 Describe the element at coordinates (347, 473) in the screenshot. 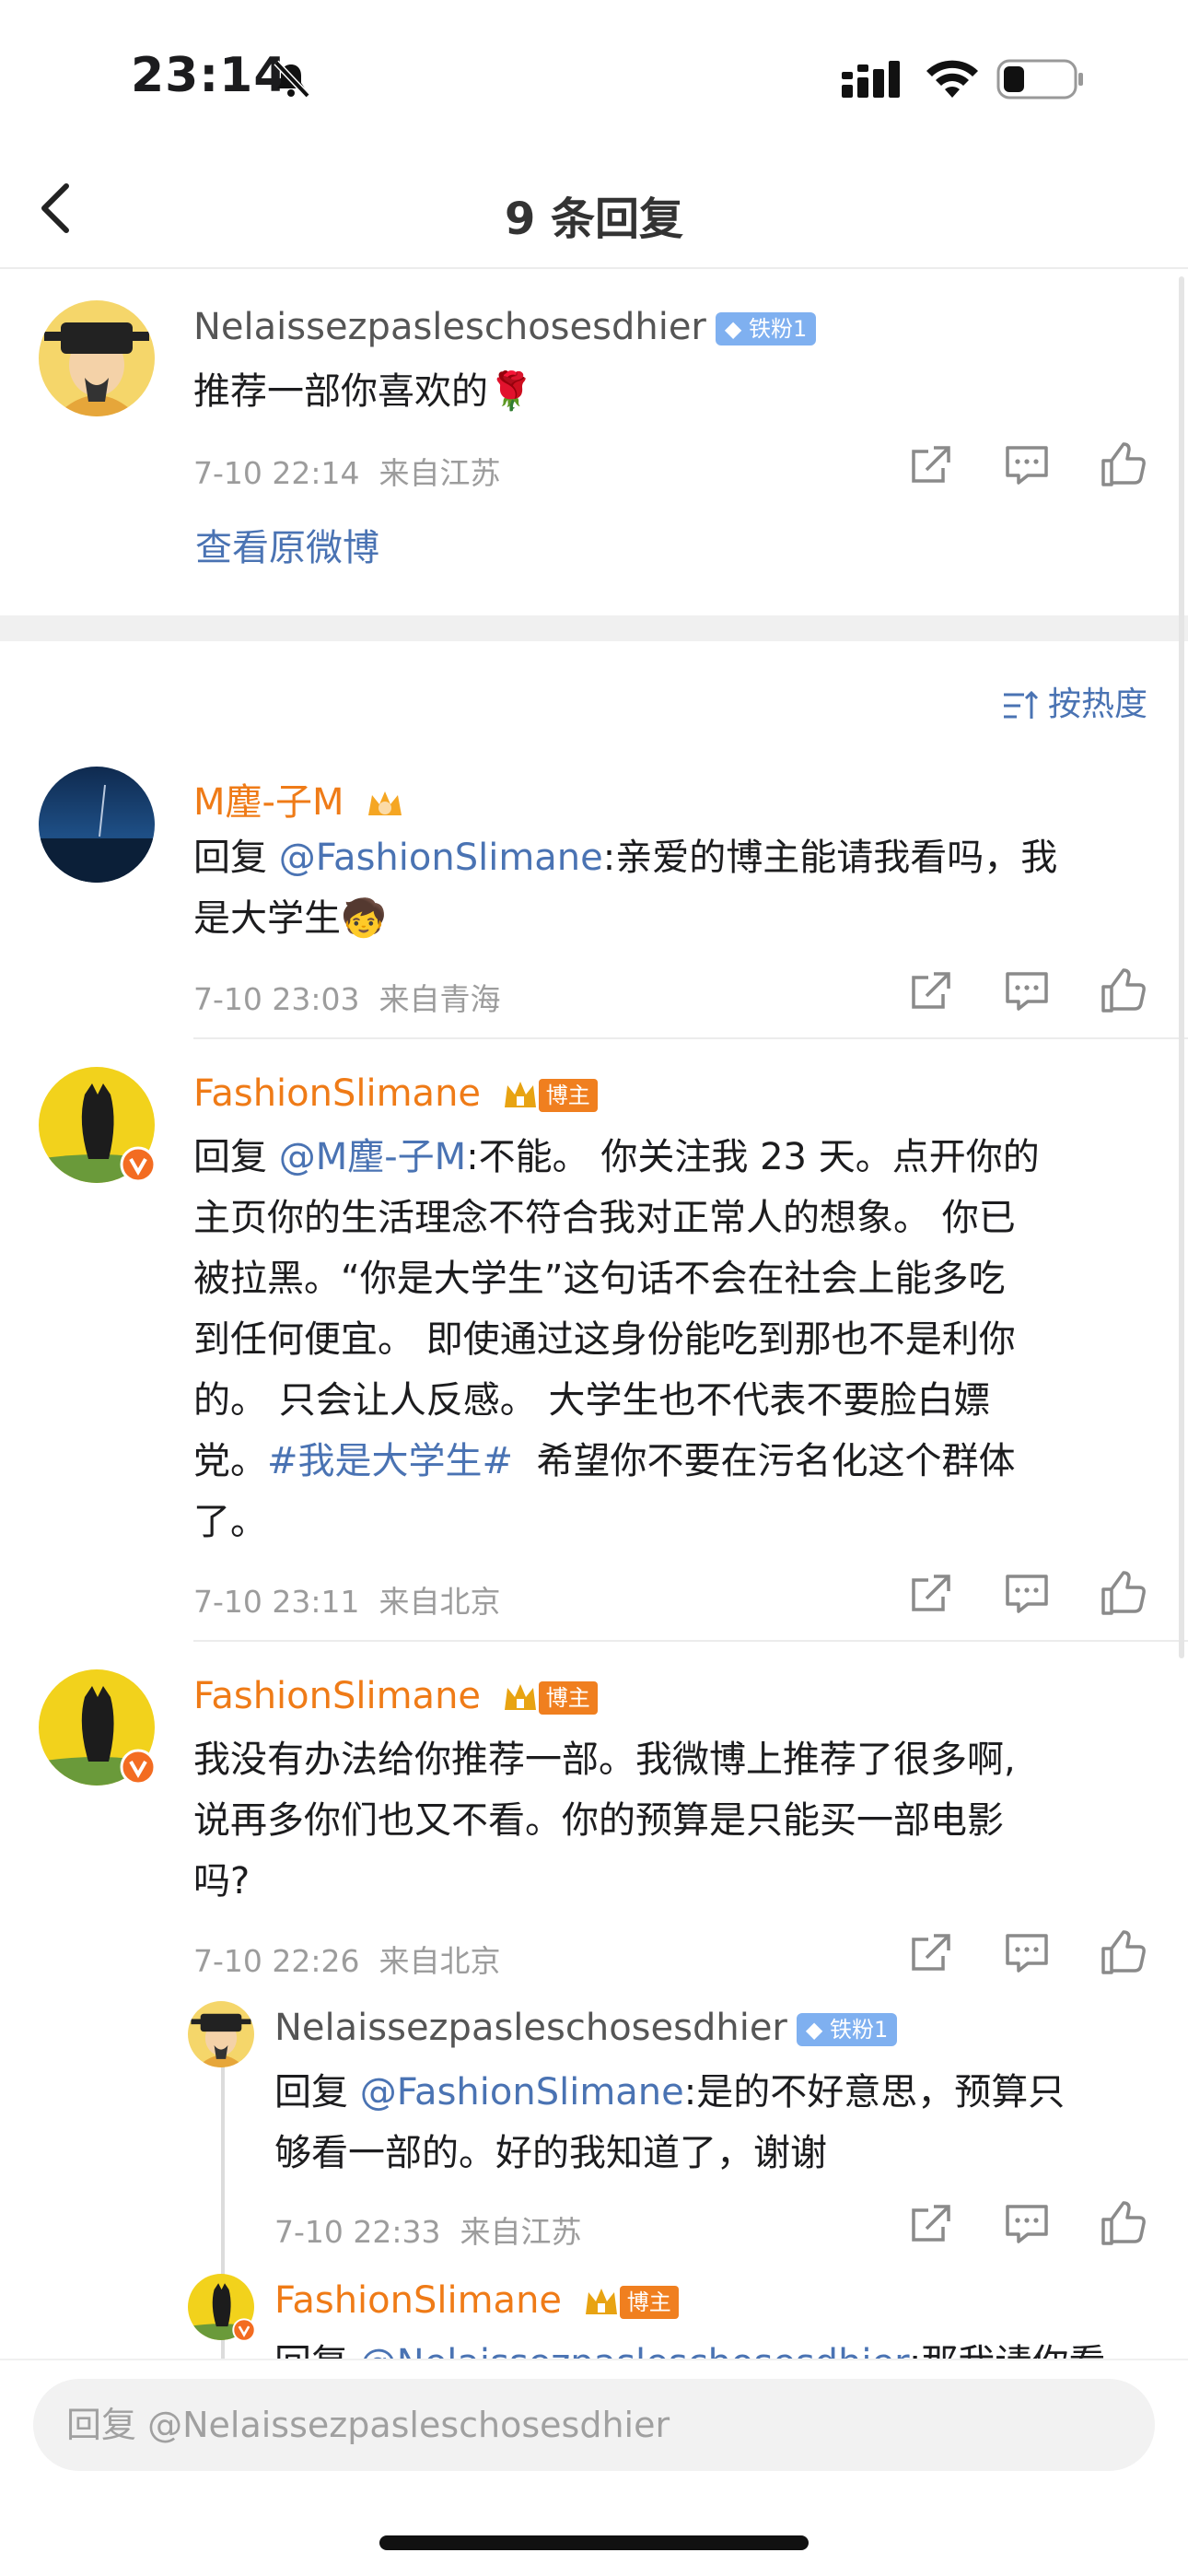

I see `post-meta: 7-10 22:14 来自江苏` at that location.